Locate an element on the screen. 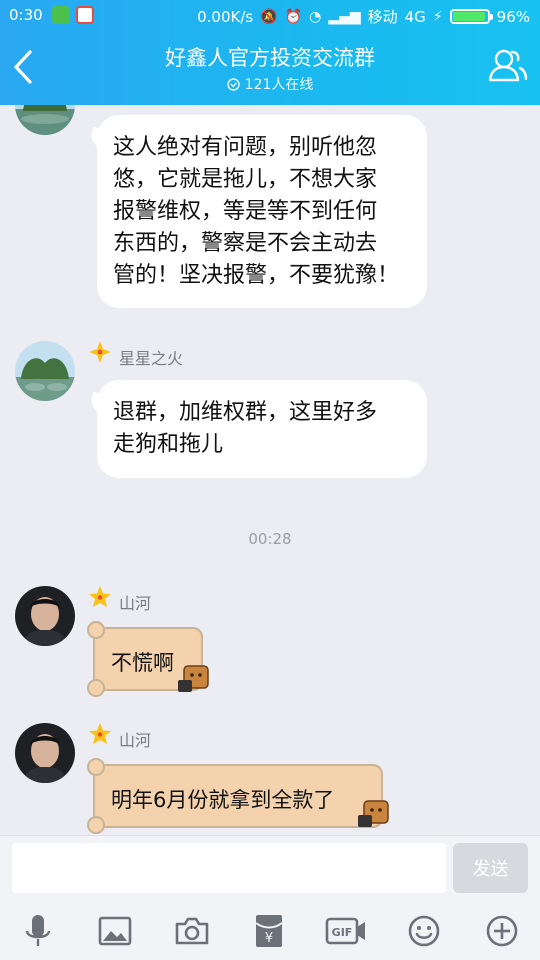  message-line: 报警维权，等是等不到任何 is located at coordinates (245, 211).